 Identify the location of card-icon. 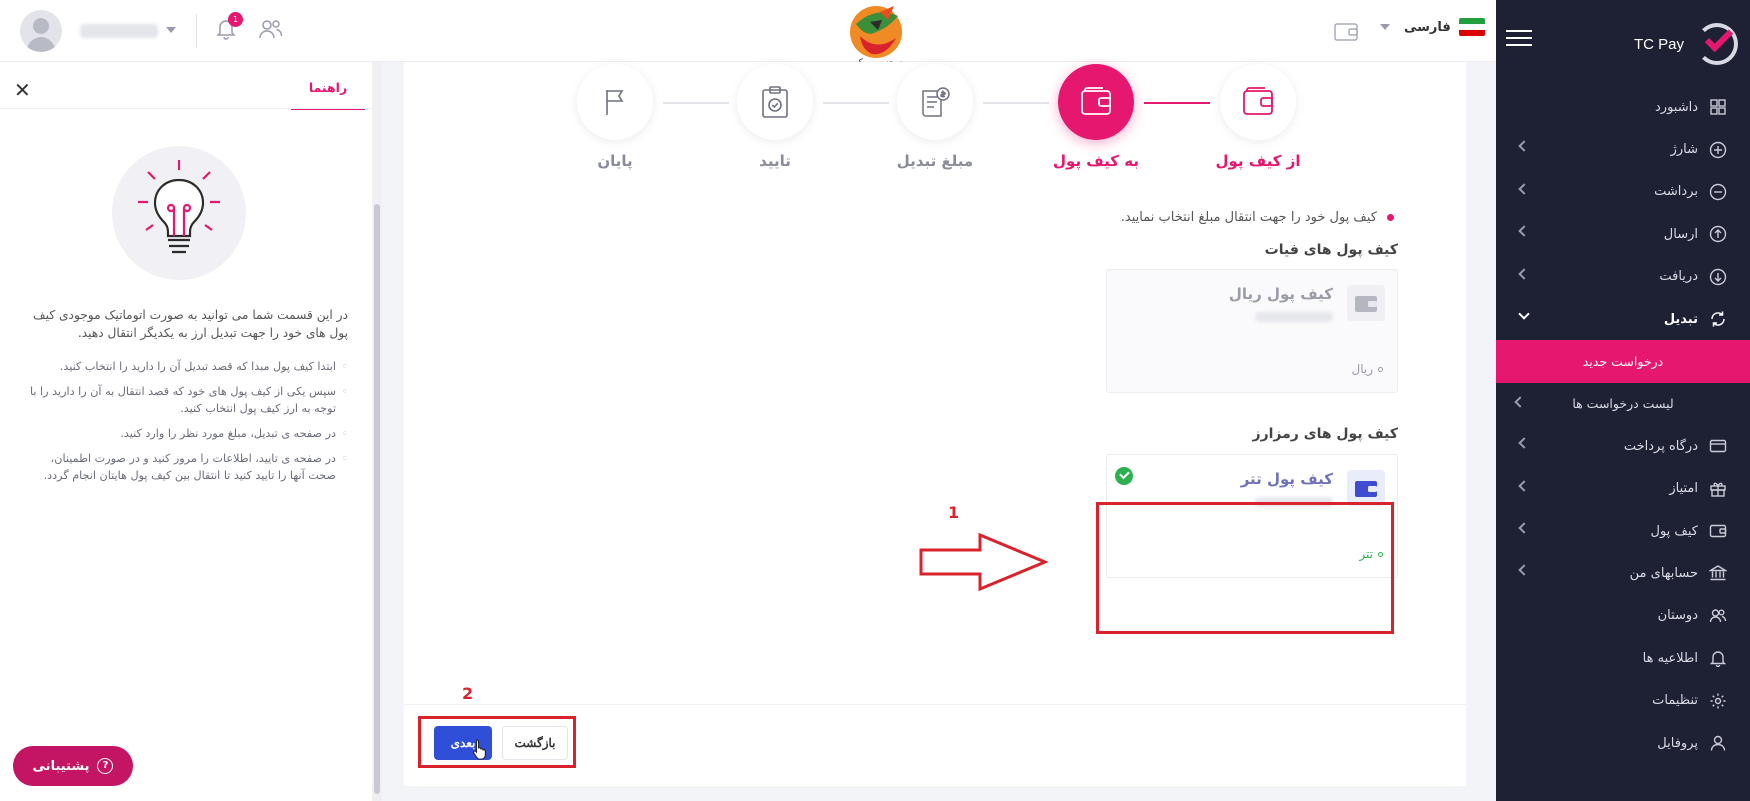
(1718, 446).